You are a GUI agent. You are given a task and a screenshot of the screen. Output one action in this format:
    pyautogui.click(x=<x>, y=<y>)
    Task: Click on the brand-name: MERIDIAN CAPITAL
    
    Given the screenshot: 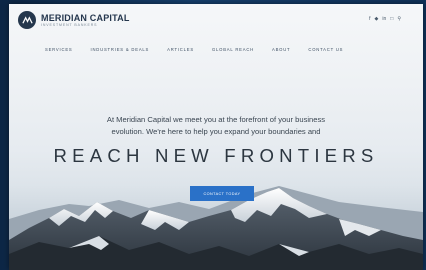 What is the action you would take?
    pyautogui.click(x=85, y=17)
    